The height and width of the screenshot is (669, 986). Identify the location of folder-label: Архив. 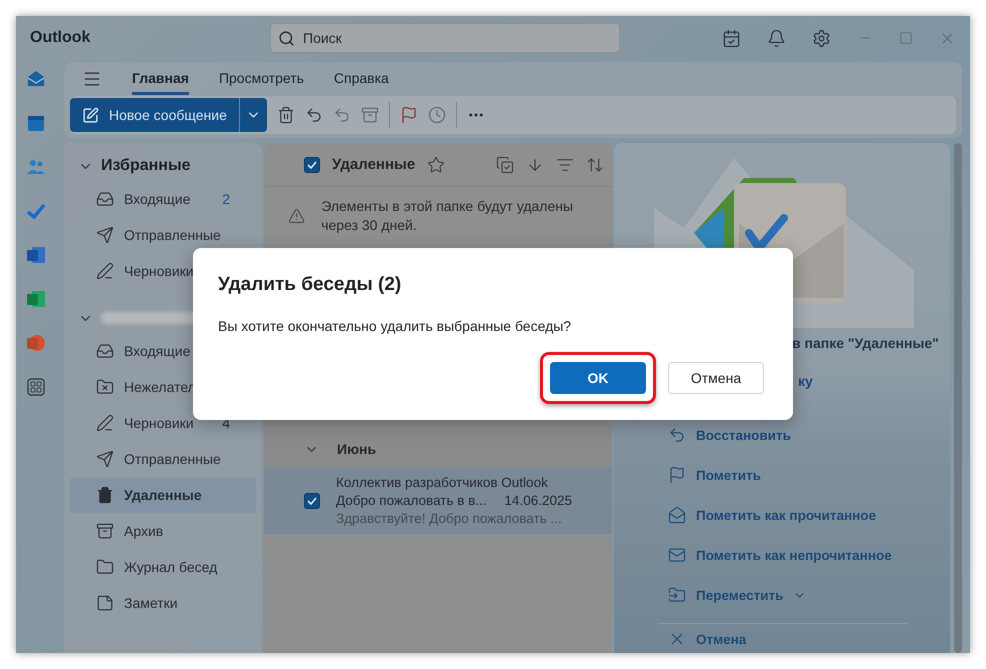
(144, 531).